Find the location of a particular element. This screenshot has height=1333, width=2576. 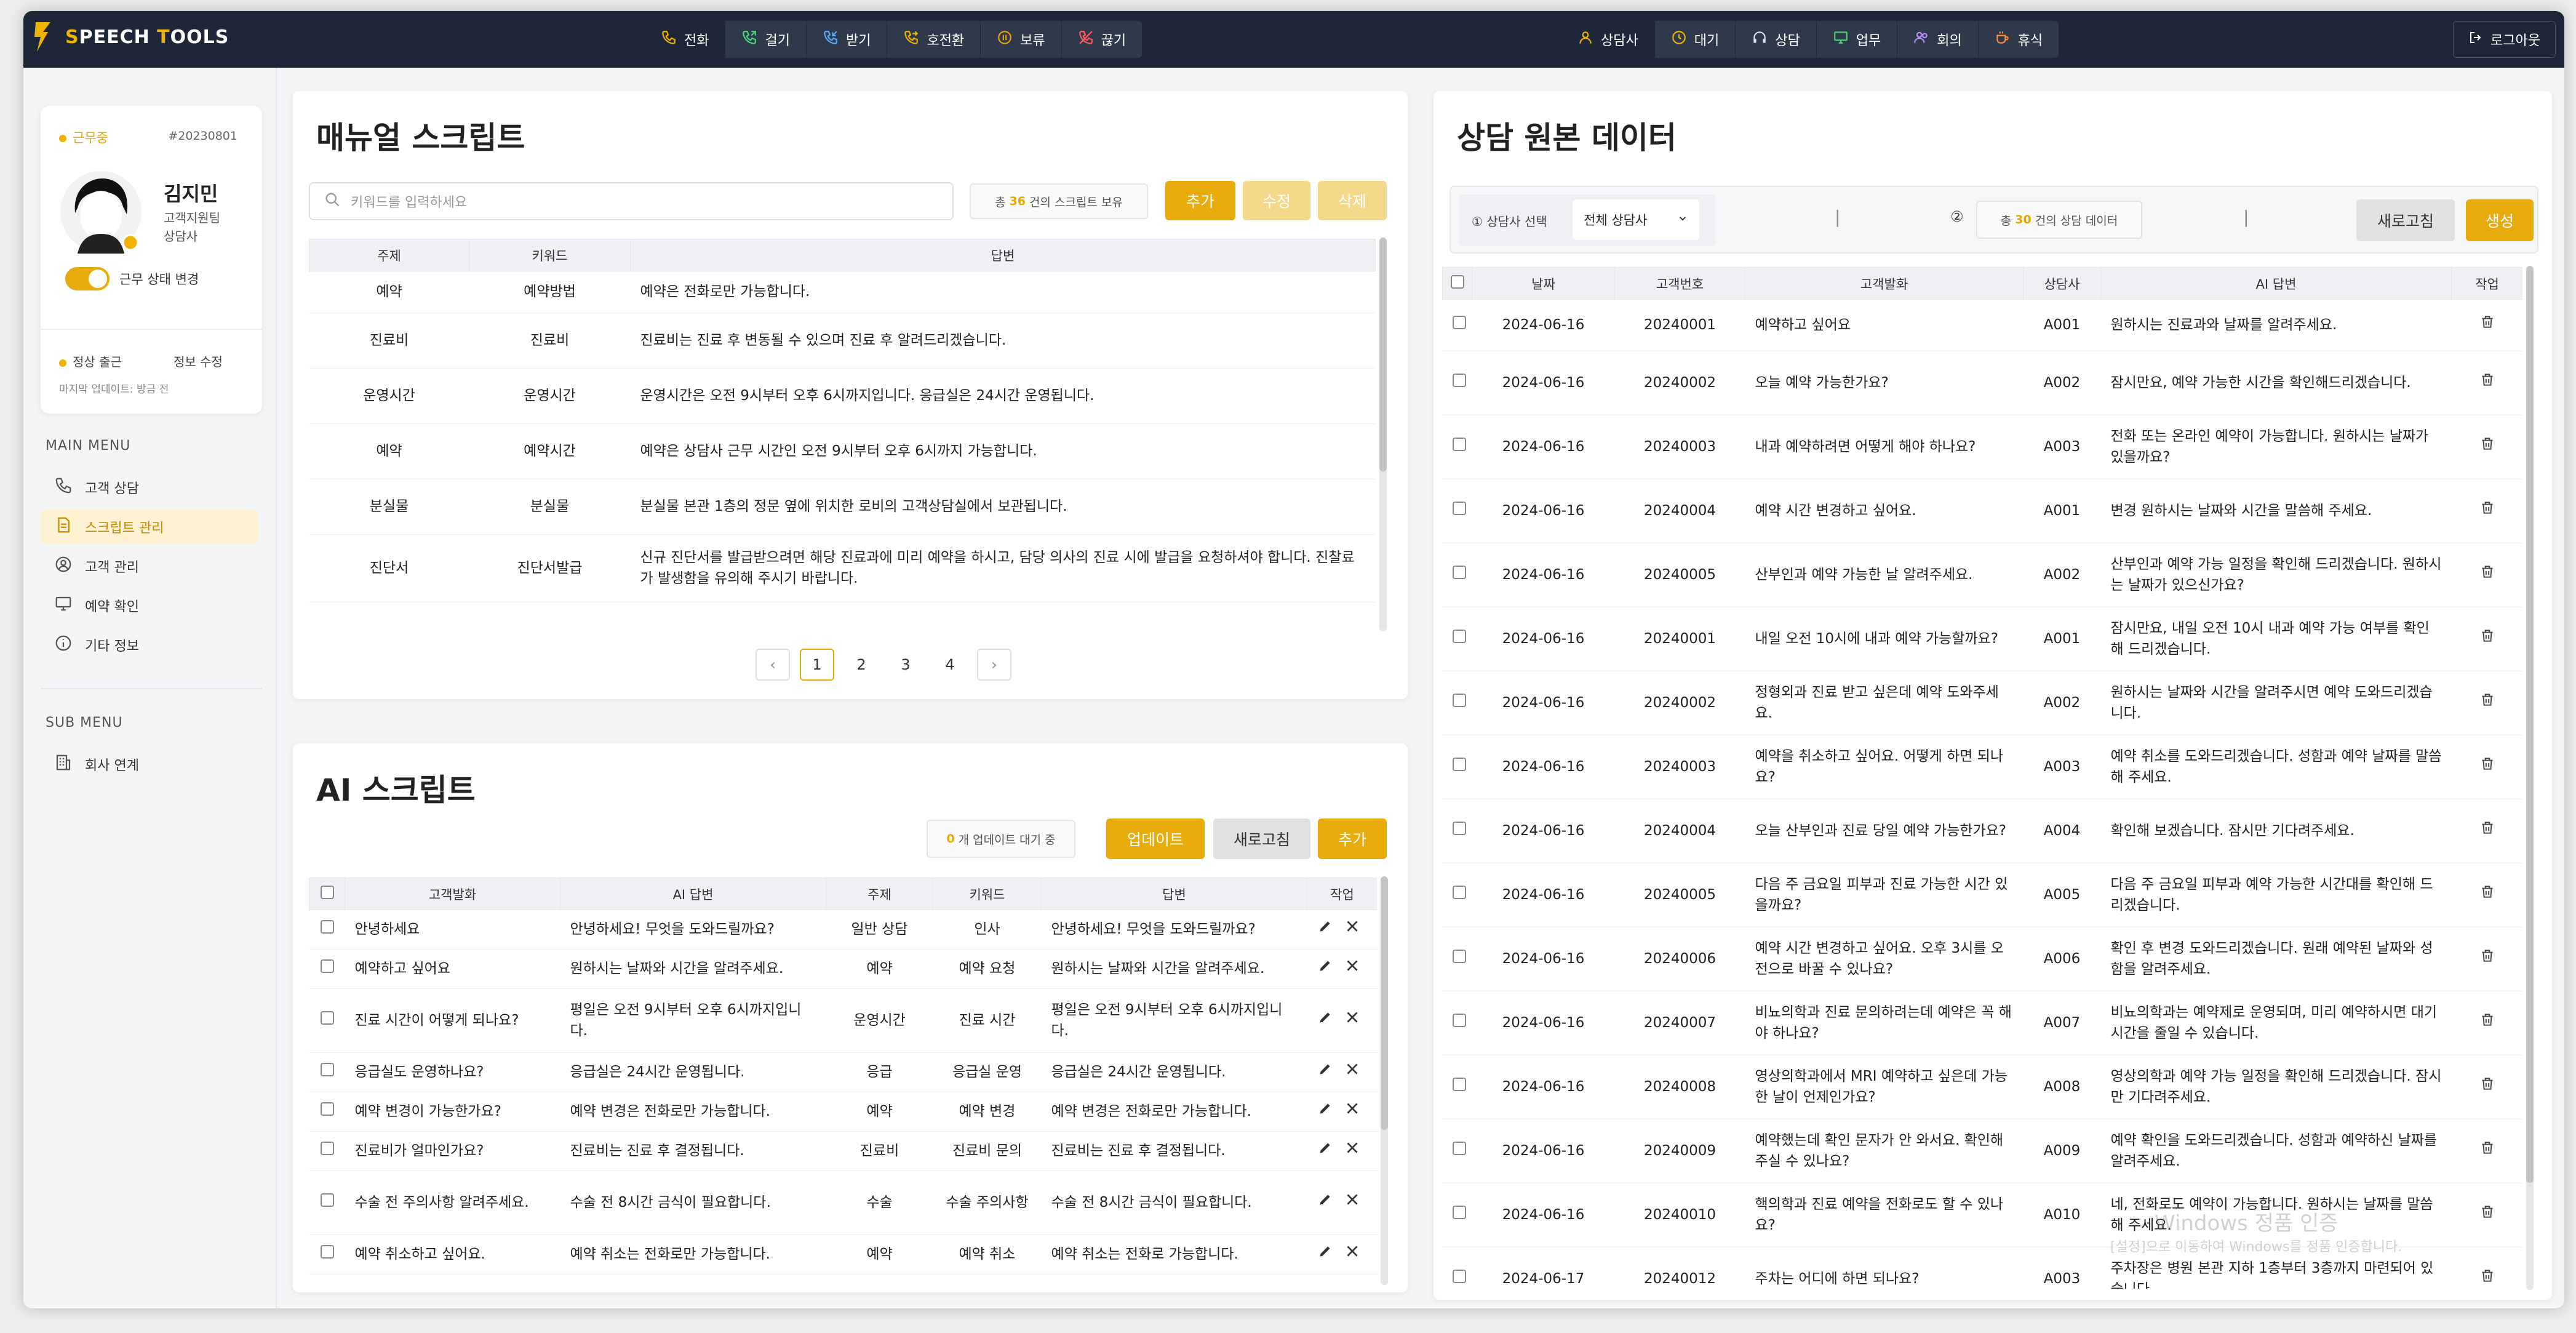

status-meeting-button: 회의 is located at coordinates (1938, 40).